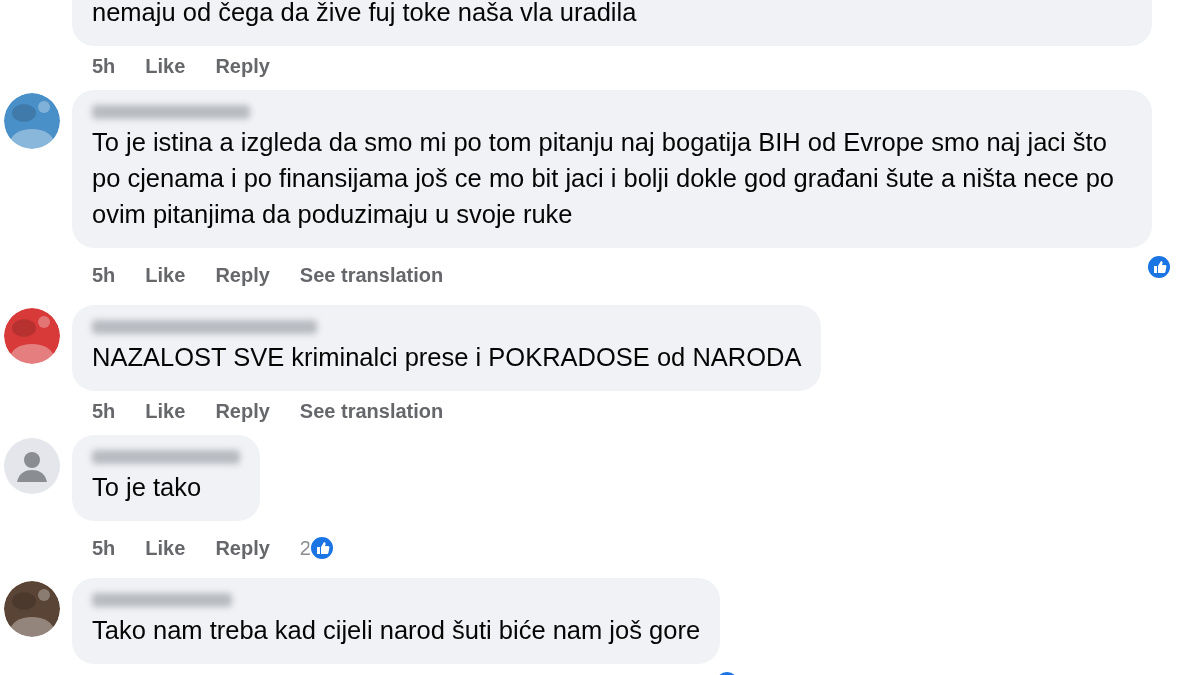  What do you see at coordinates (32, 466) in the screenshot?
I see `profile-silhouette-icon` at bounding box center [32, 466].